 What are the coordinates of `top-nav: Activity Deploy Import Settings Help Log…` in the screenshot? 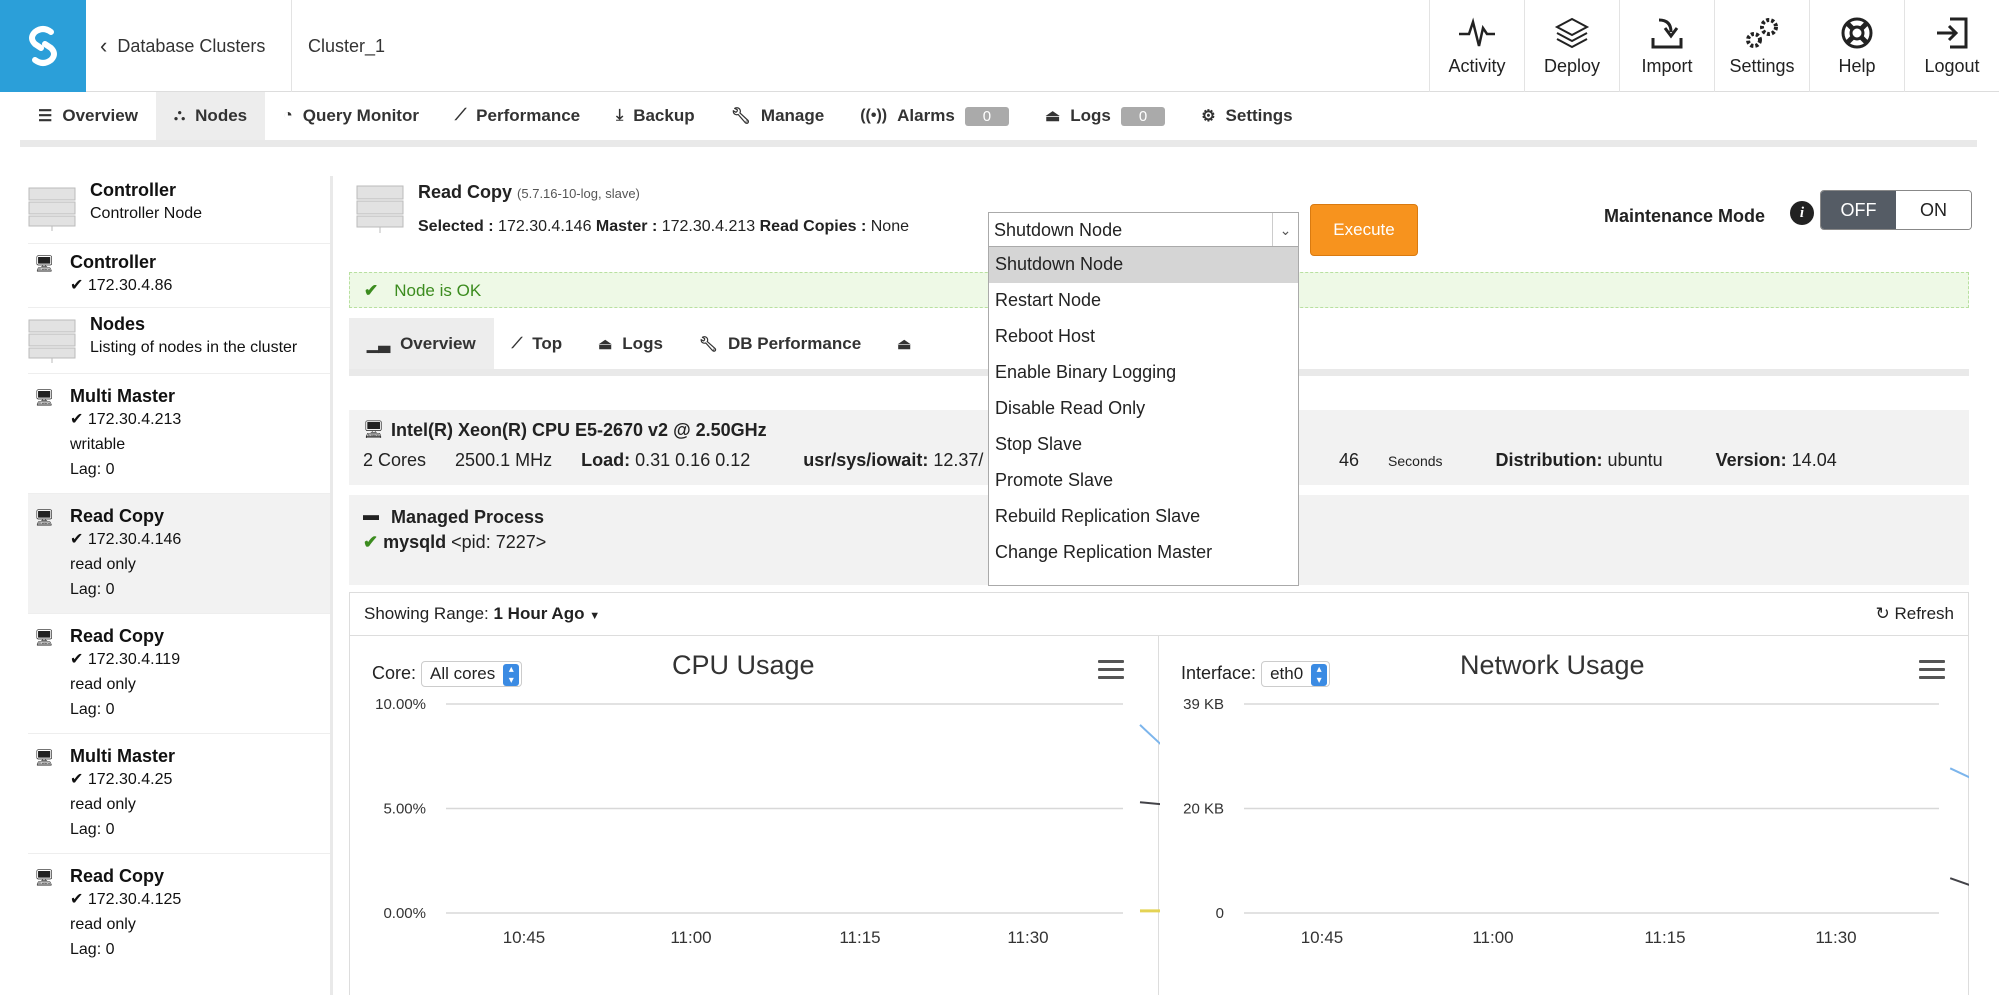 It's located at (1714, 46).